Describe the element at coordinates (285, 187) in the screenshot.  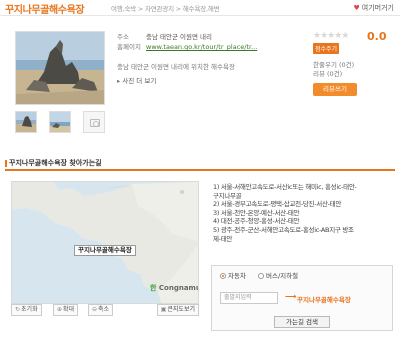
I see `route-line: 1) 서울-서해안고속도로-서산ic또는 해미ic, 홍성ic-태안-` at that location.